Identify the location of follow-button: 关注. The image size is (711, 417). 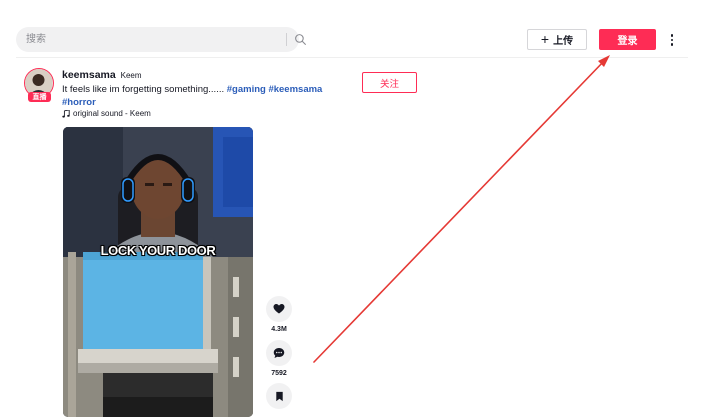
(389, 82).